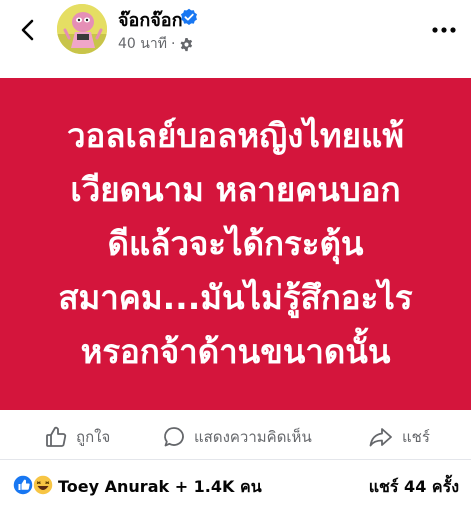 The image size is (471, 508). What do you see at coordinates (253, 437) in the screenshot?
I see `comment-label: แสดงความคิดเห็น` at bounding box center [253, 437].